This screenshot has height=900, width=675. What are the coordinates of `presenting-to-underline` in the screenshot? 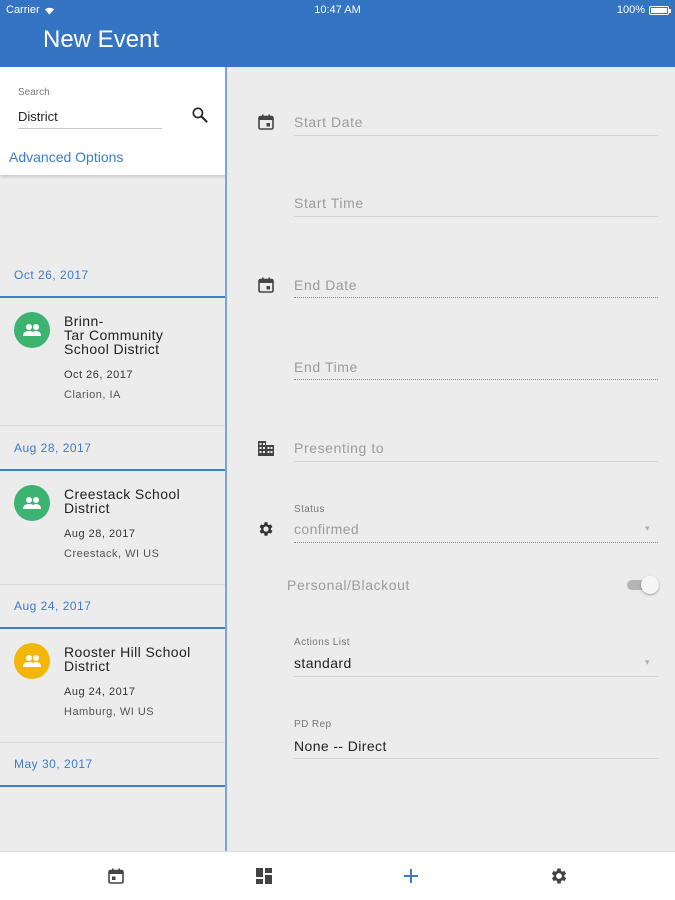 It's located at (476, 461).